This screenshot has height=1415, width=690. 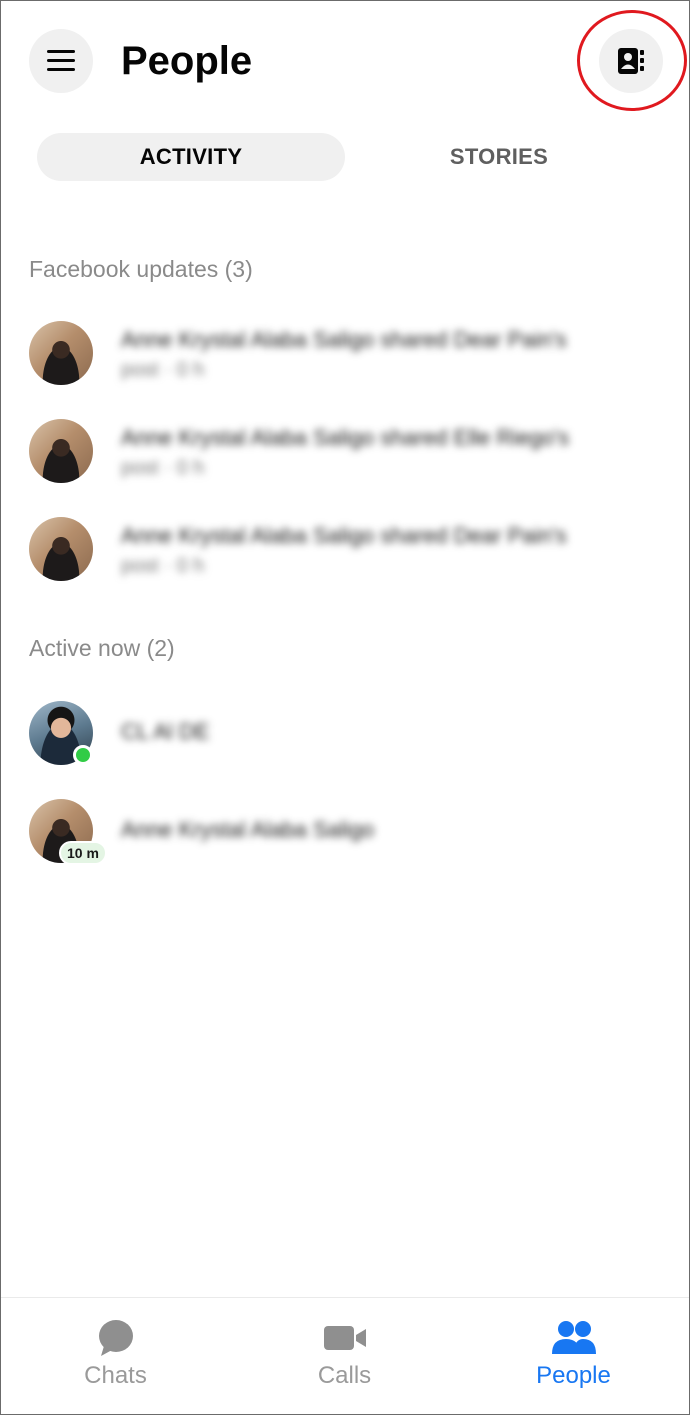 I want to click on people-icon, so click(x=573, y=1337).